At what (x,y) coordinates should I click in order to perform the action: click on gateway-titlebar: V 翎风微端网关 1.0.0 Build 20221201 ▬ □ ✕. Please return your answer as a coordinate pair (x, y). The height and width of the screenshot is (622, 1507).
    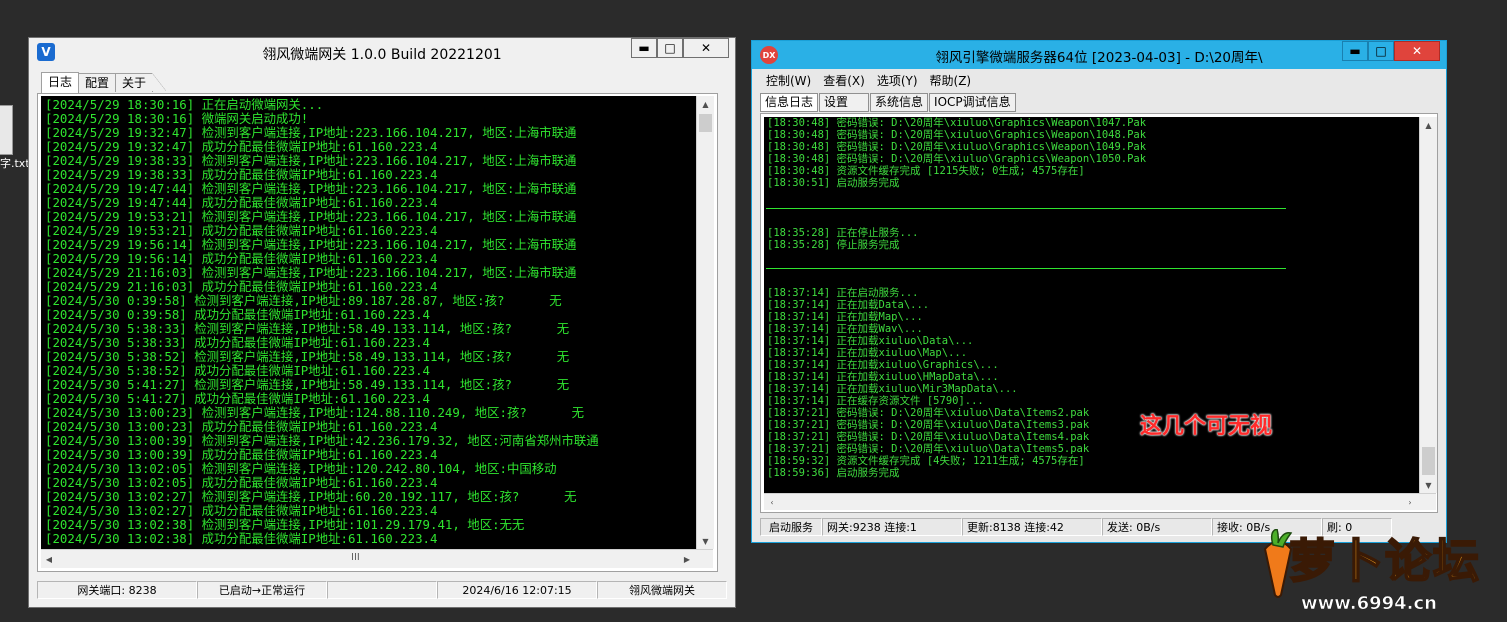
    Looking at the image, I should click on (382, 53).